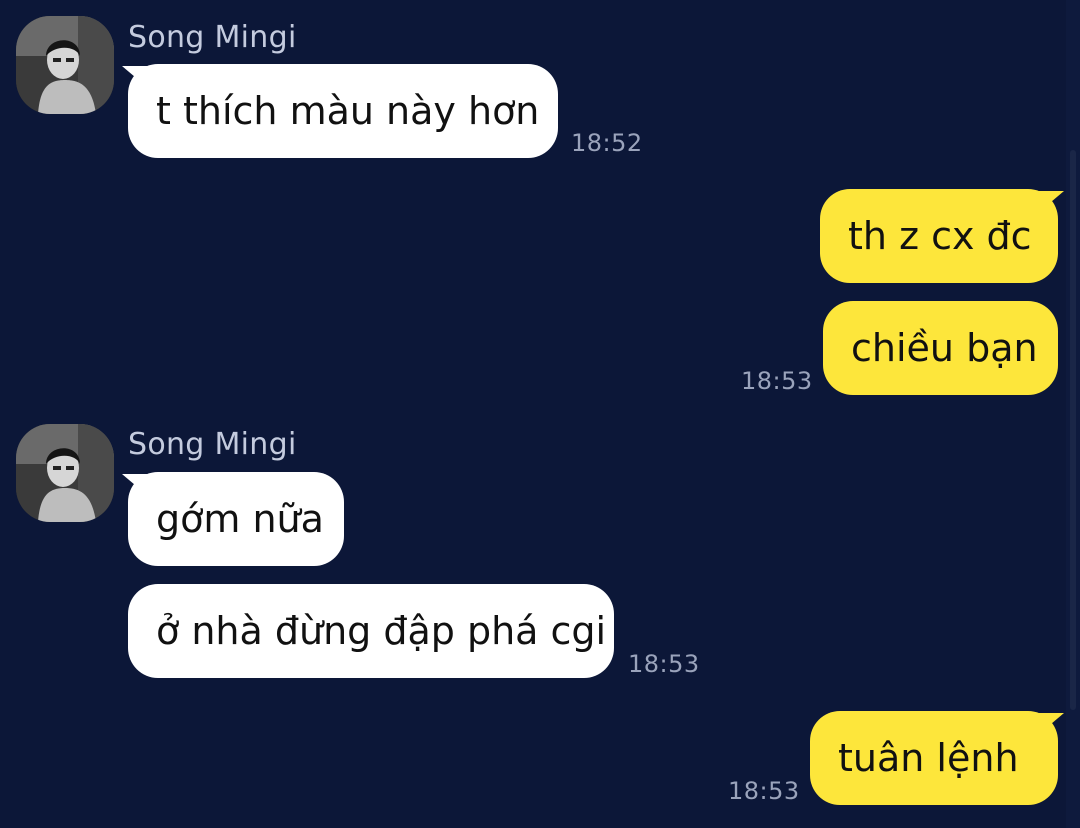 Image resolution: width=1080 pixels, height=828 pixels. What do you see at coordinates (1073, 430) in the screenshot?
I see `scrollbar-thumb` at bounding box center [1073, 430].